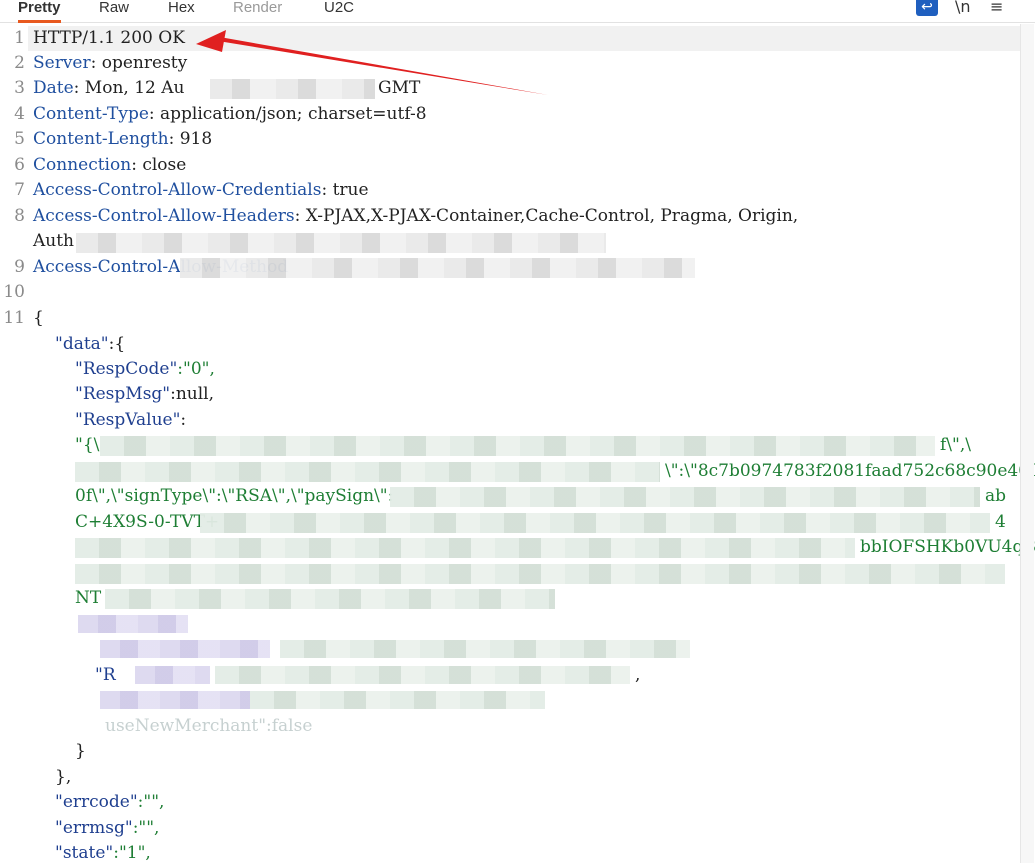 The width and height of the screenshot is (1035, 866). Describe the element at coordinates (372, 62) in the screenshot. I see `annotation-arrow-icon` at that location.